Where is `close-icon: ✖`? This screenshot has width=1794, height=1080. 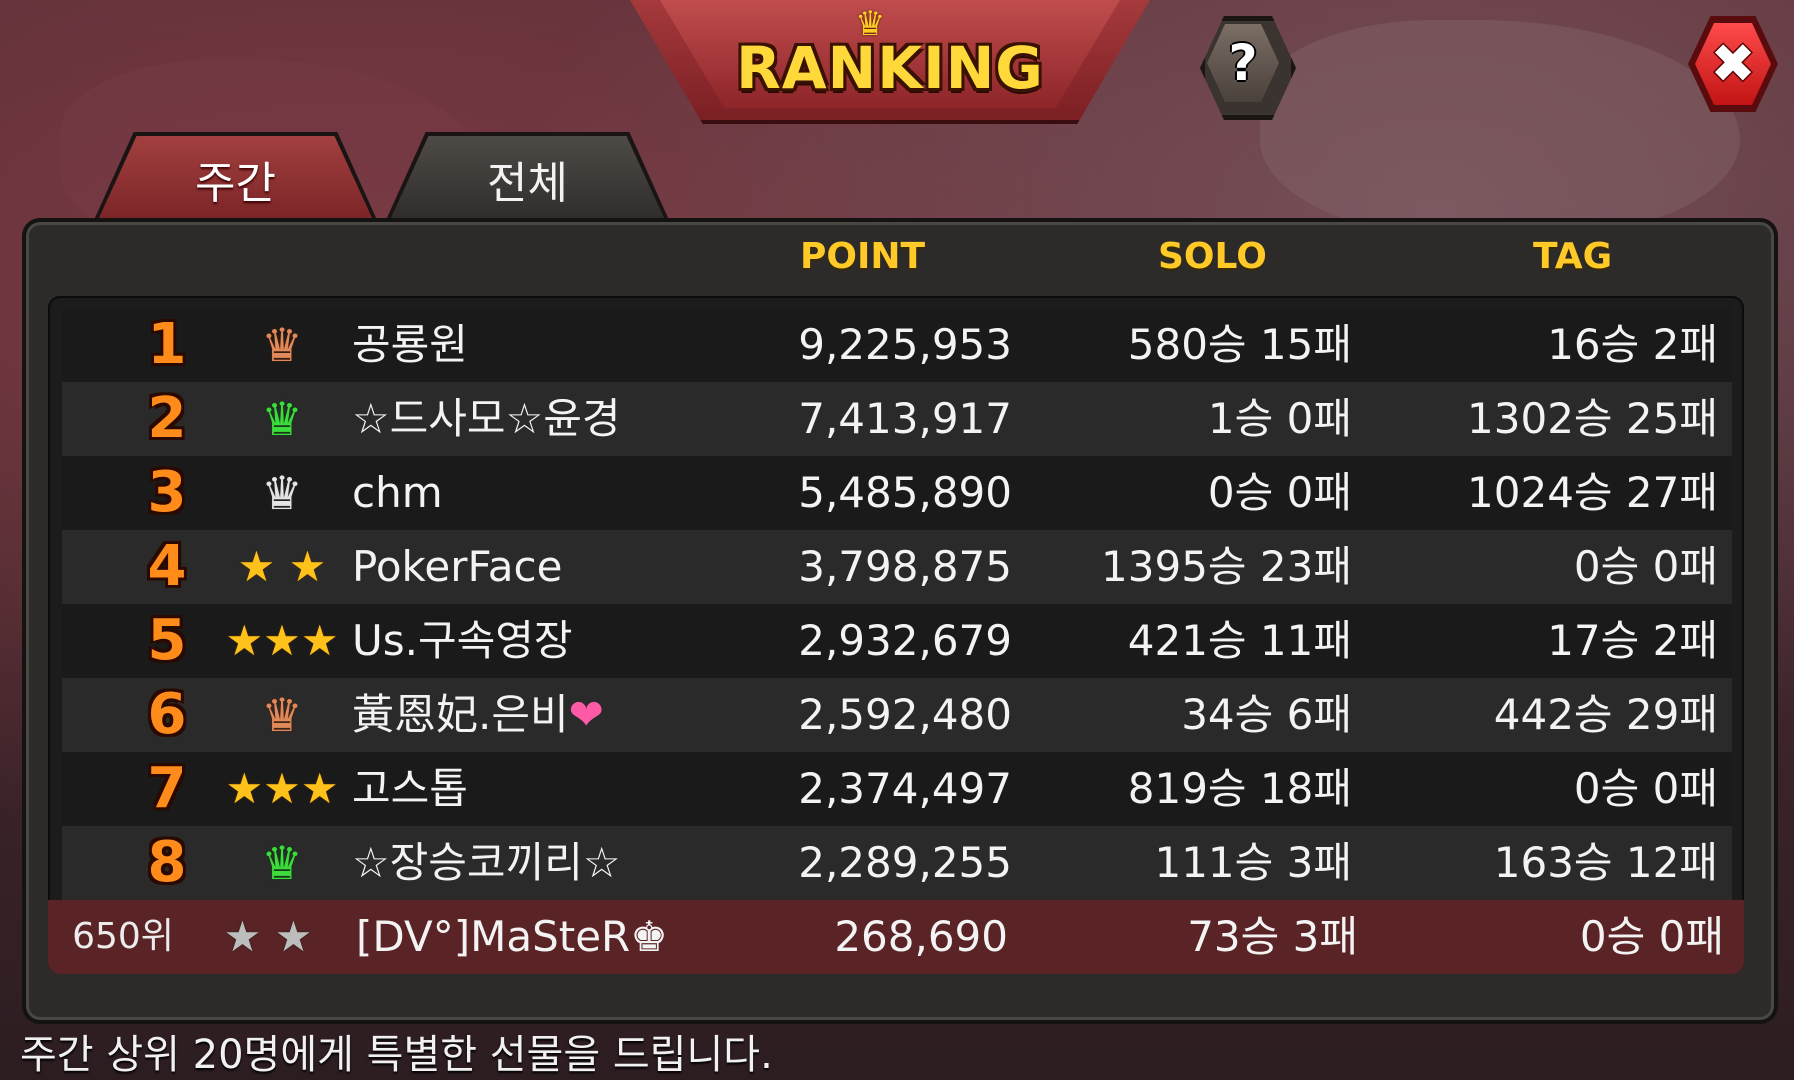
close-icon: ✖ is located at coordinates (1733, 63).